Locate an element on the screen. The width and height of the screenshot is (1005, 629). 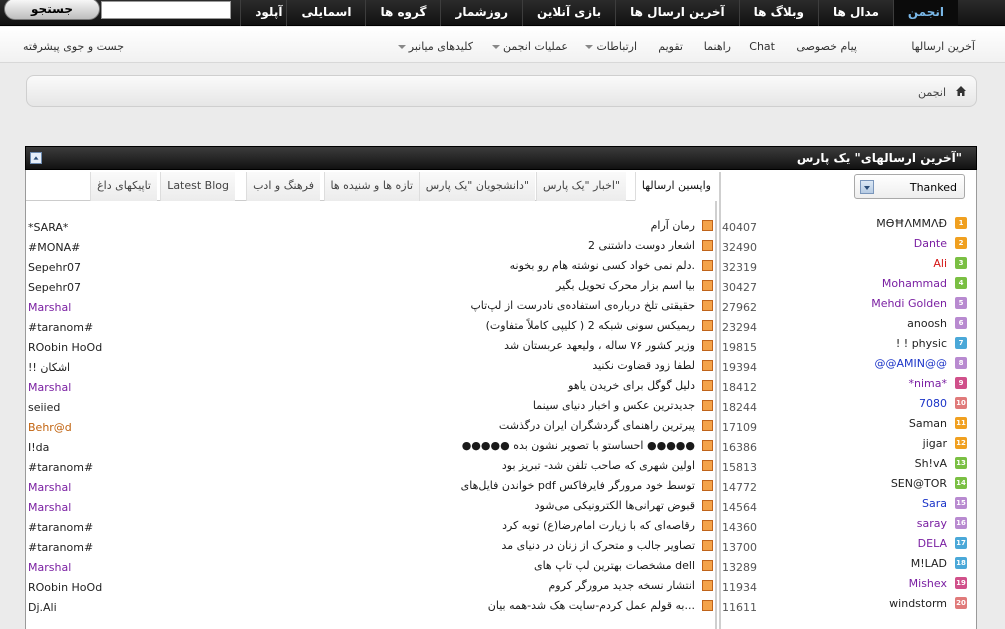
thanks-count: 14360 is located at coordinates (739, 527).